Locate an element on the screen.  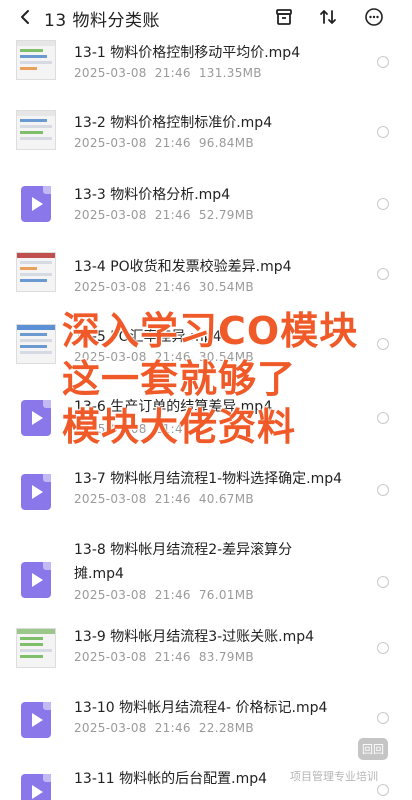
file-name: 13-8 物料帐月结流程2-差异滚算分摊.mp4 is located at coordinates (183, 562).